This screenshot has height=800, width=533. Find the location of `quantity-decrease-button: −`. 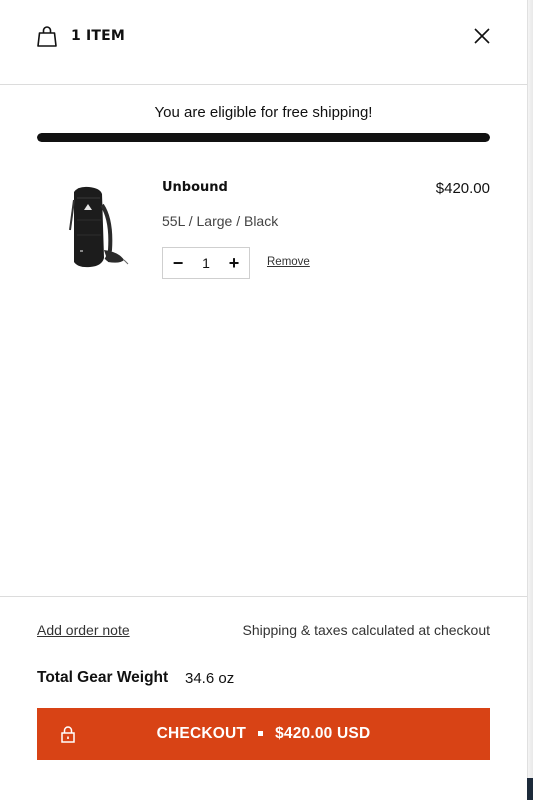

quantity-decrease-button: − is located at coordinates (178, 263).